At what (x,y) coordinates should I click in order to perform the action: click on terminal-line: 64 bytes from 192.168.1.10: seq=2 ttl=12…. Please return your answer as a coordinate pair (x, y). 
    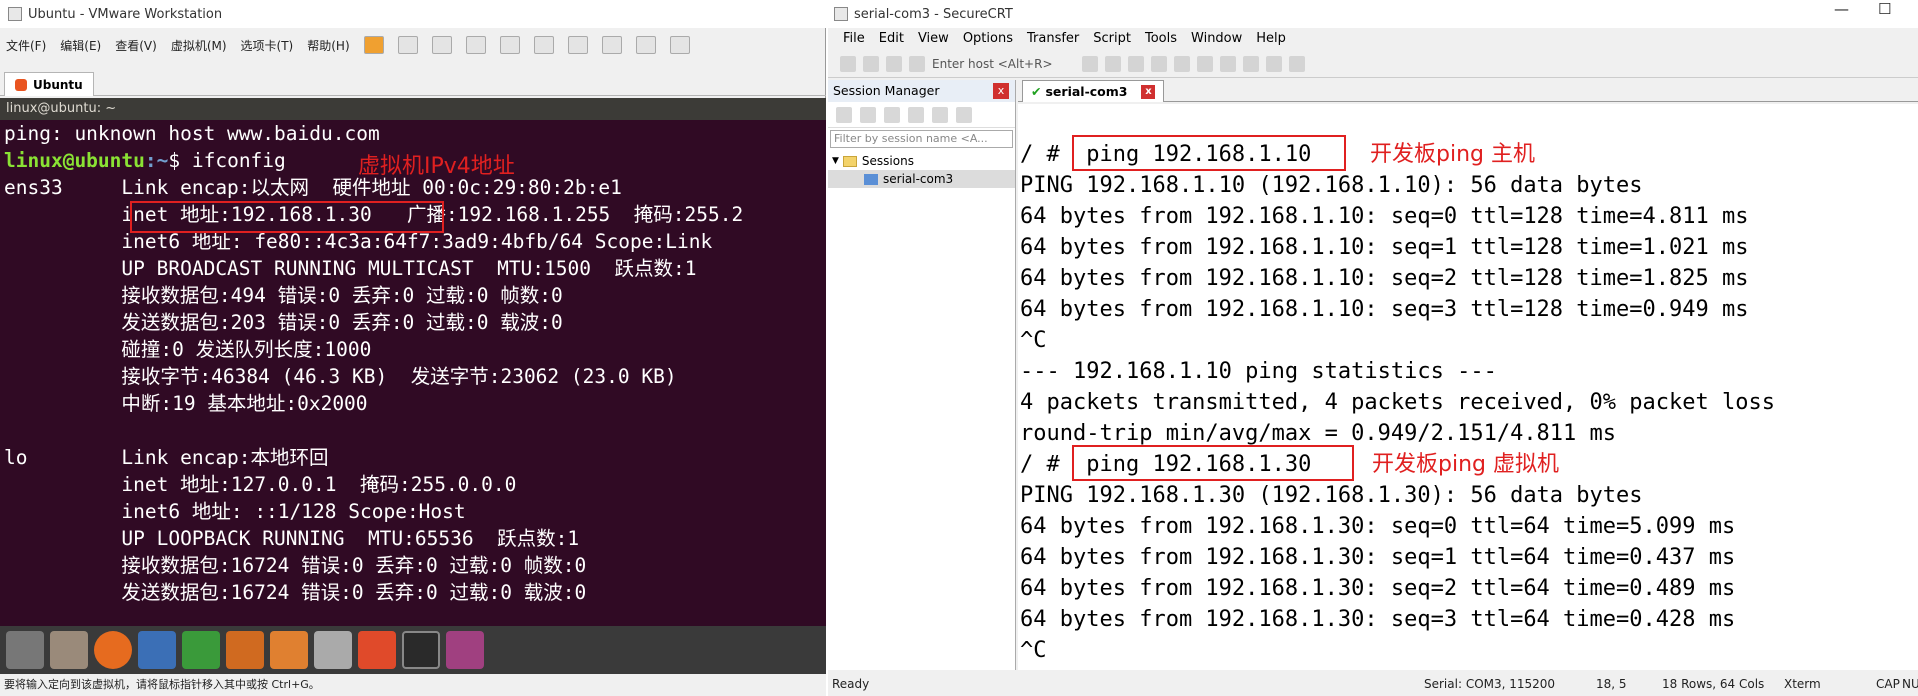
    Looking at the image, I should click on (1384, 278).